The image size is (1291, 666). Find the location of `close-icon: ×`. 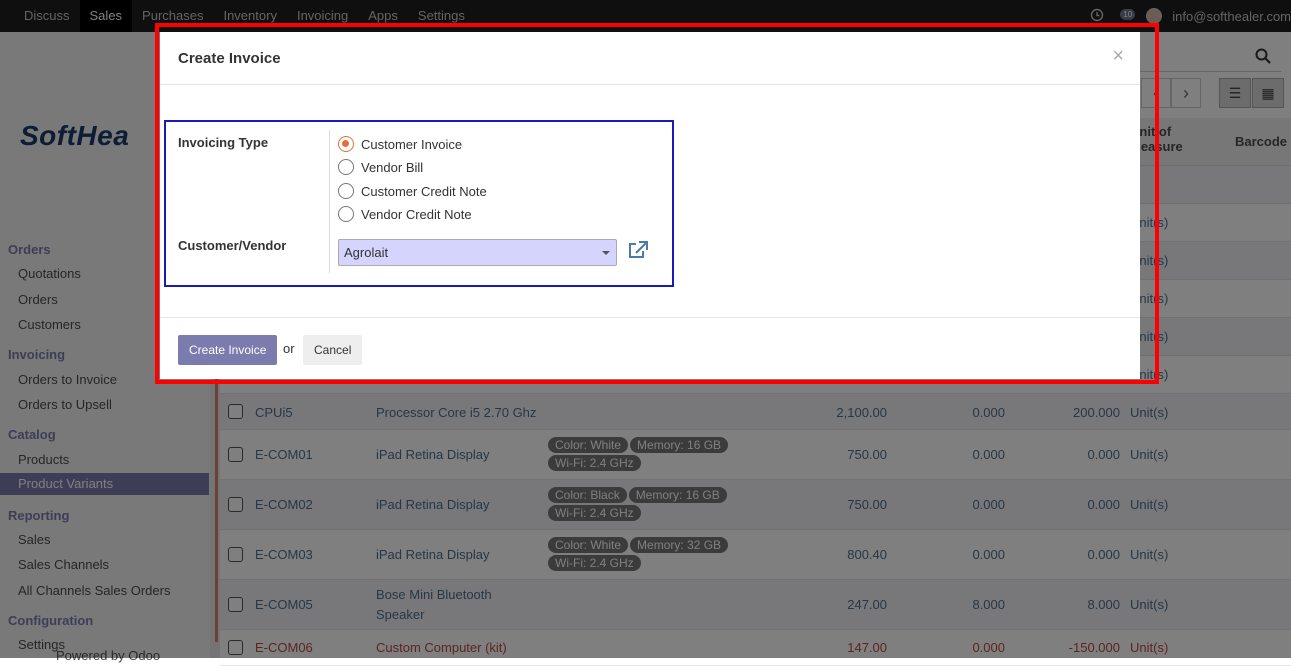

close-icon: × is located at coordinates (1118, 56).